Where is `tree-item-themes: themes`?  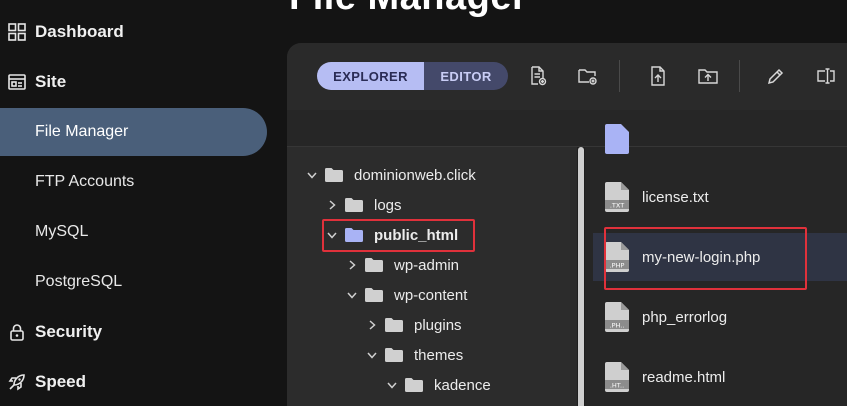
tree-item-themes: themes is located at coordinates (414, 355).